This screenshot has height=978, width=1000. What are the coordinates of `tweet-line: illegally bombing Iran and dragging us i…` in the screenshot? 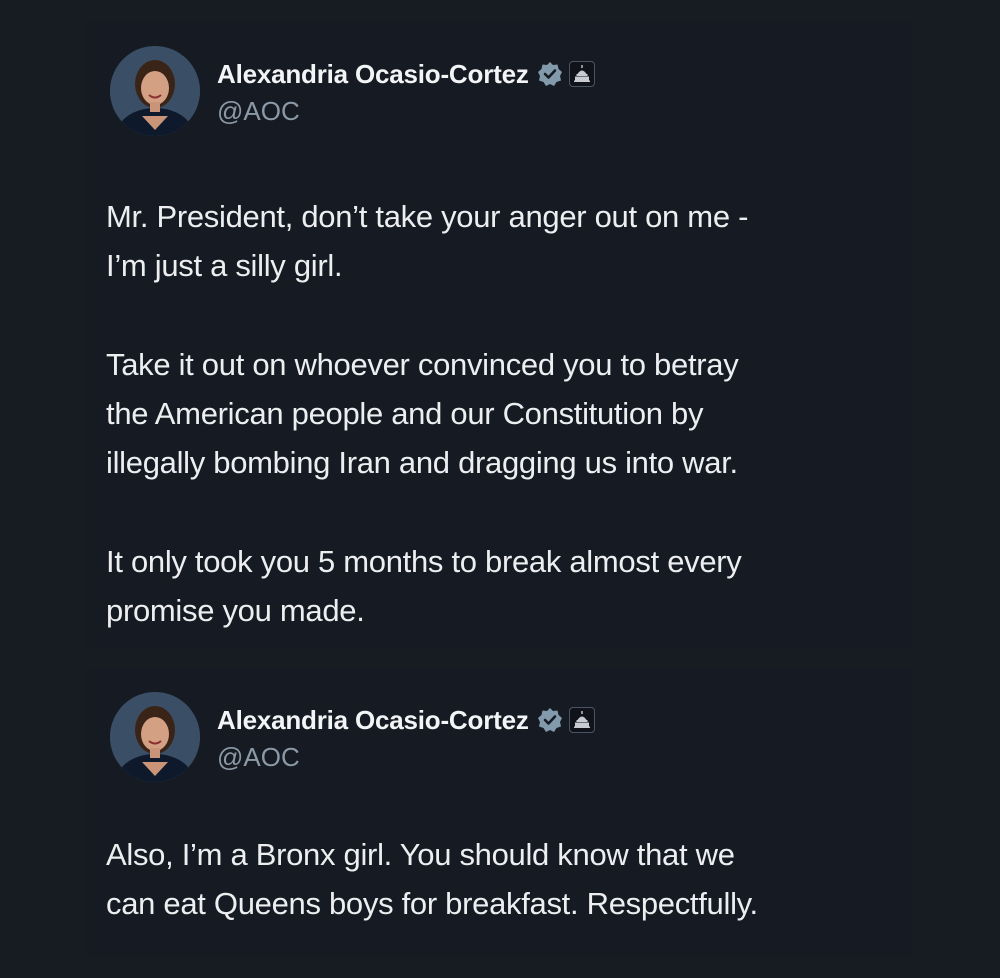 It's located at (422, 462).